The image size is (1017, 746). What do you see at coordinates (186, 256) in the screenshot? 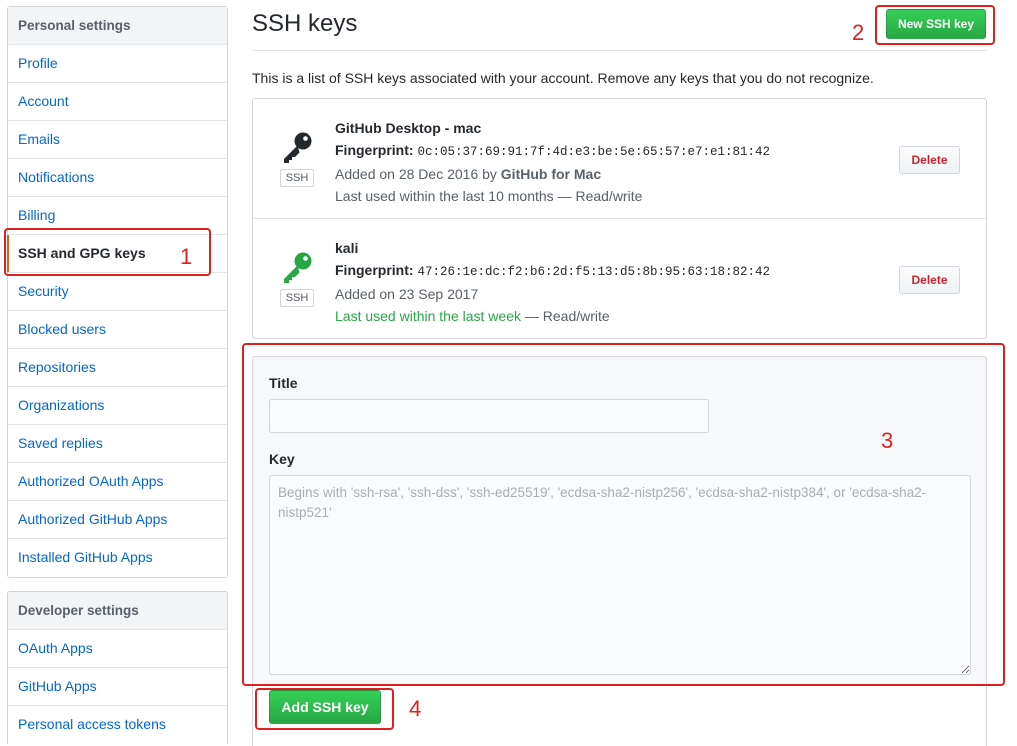
I see `annotation-number-1: 1` at bounding box center [186, 256].